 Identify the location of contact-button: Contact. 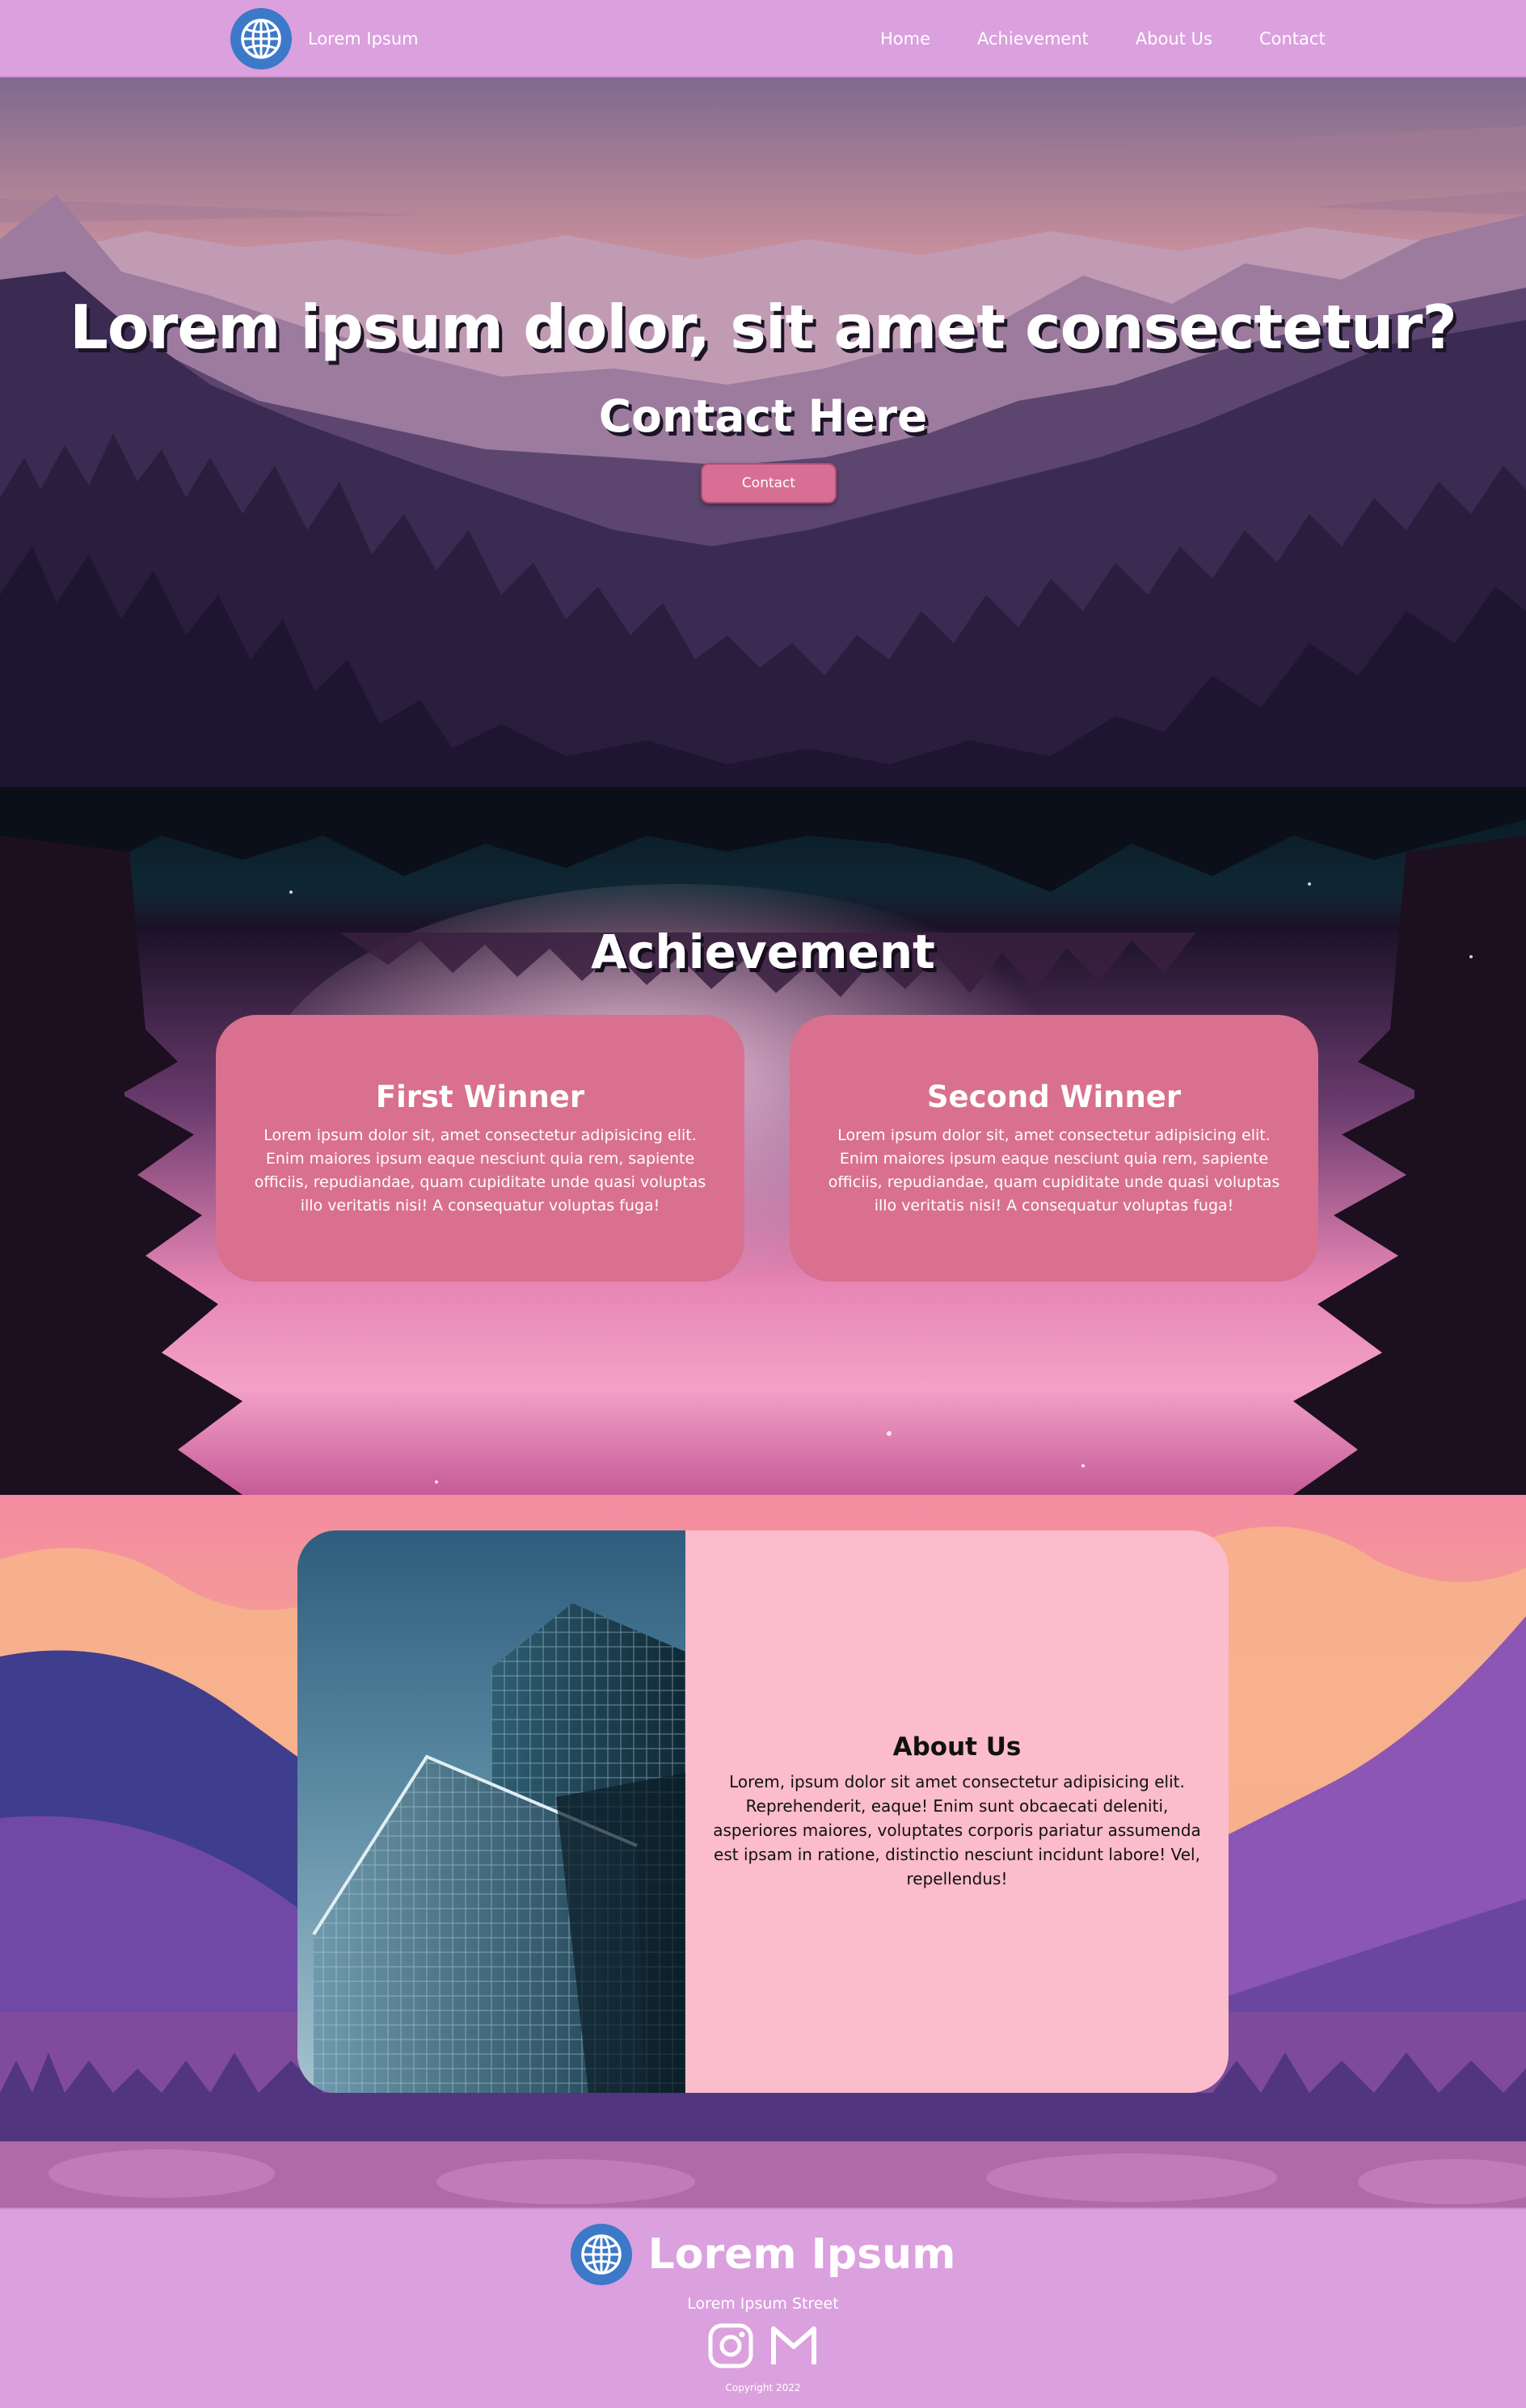
(769, 483).